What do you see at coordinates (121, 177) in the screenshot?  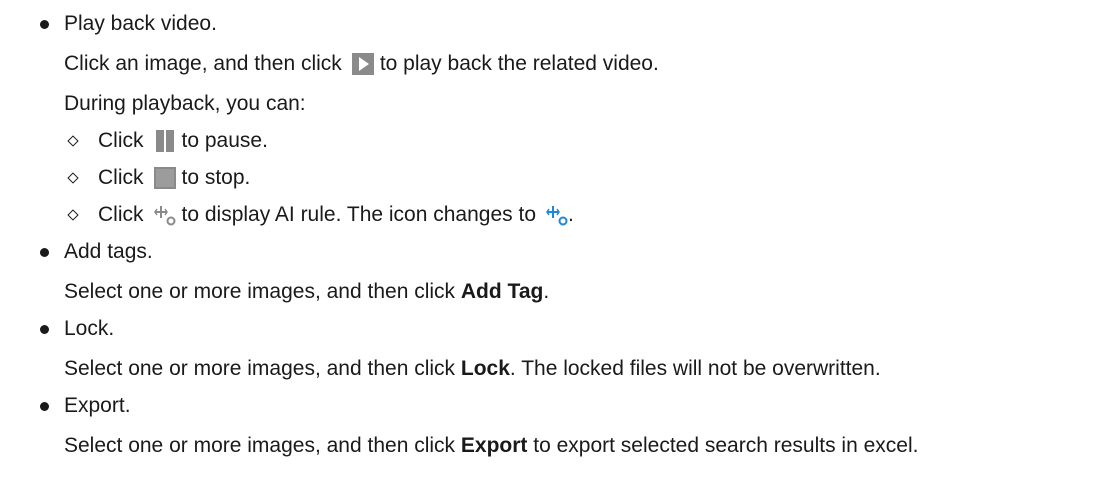 I see `sub-stop-pre: Click` at bounding box center [121, 177].